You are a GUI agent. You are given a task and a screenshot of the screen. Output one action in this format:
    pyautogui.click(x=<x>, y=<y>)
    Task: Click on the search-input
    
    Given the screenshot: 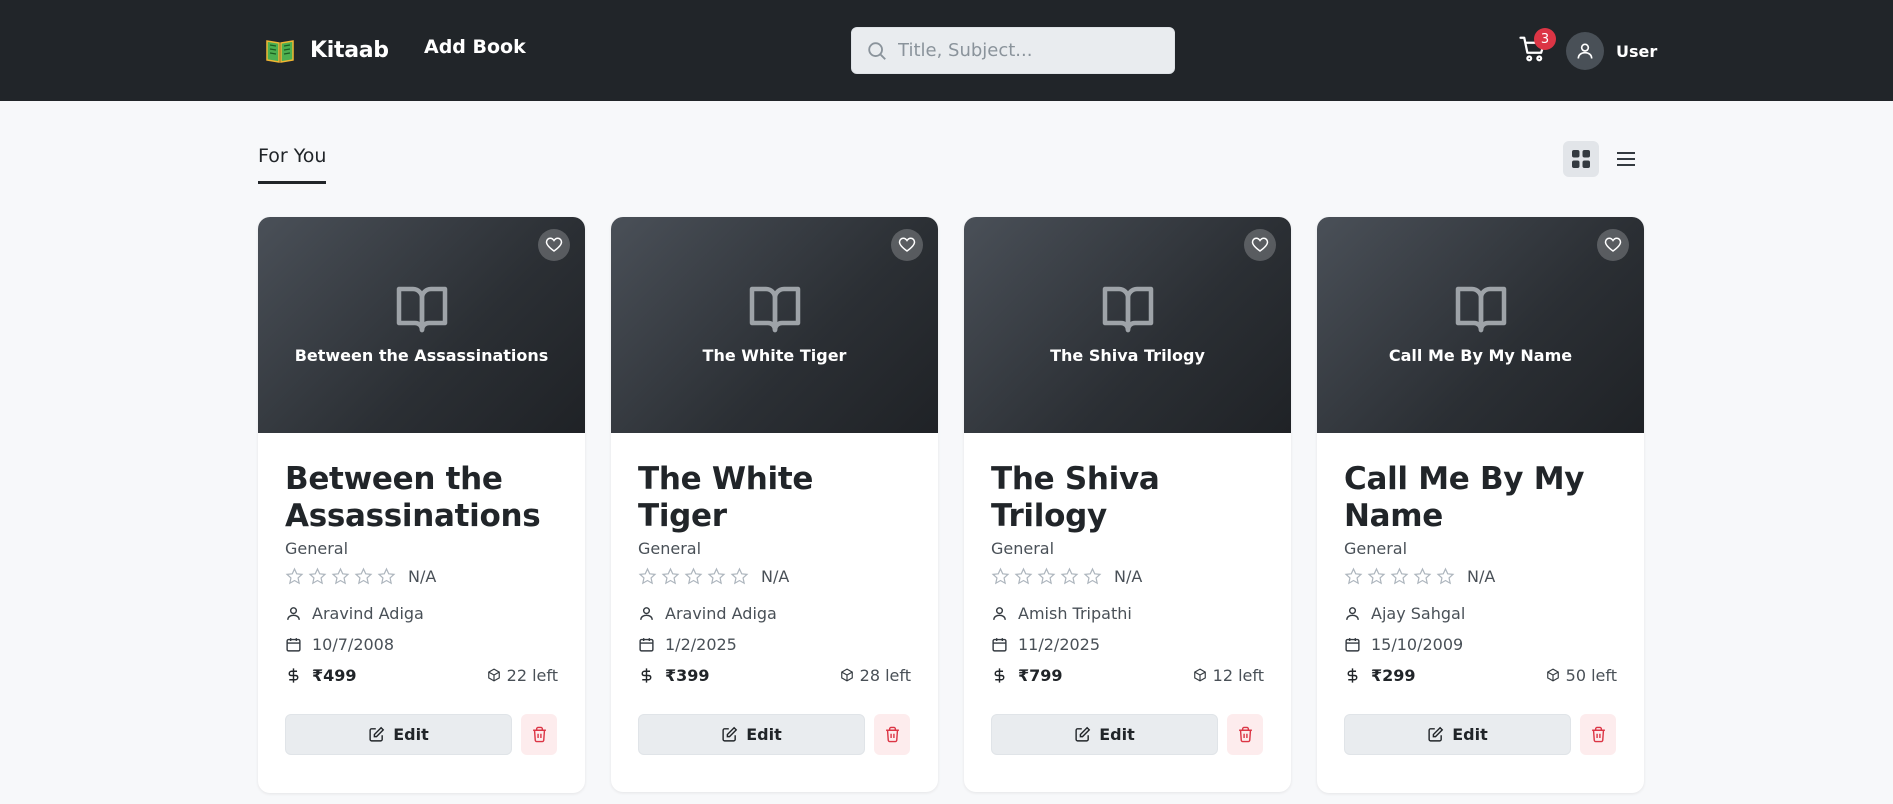 What is the action you would take?
    pyautogui.click(x=1028, y=50)
    